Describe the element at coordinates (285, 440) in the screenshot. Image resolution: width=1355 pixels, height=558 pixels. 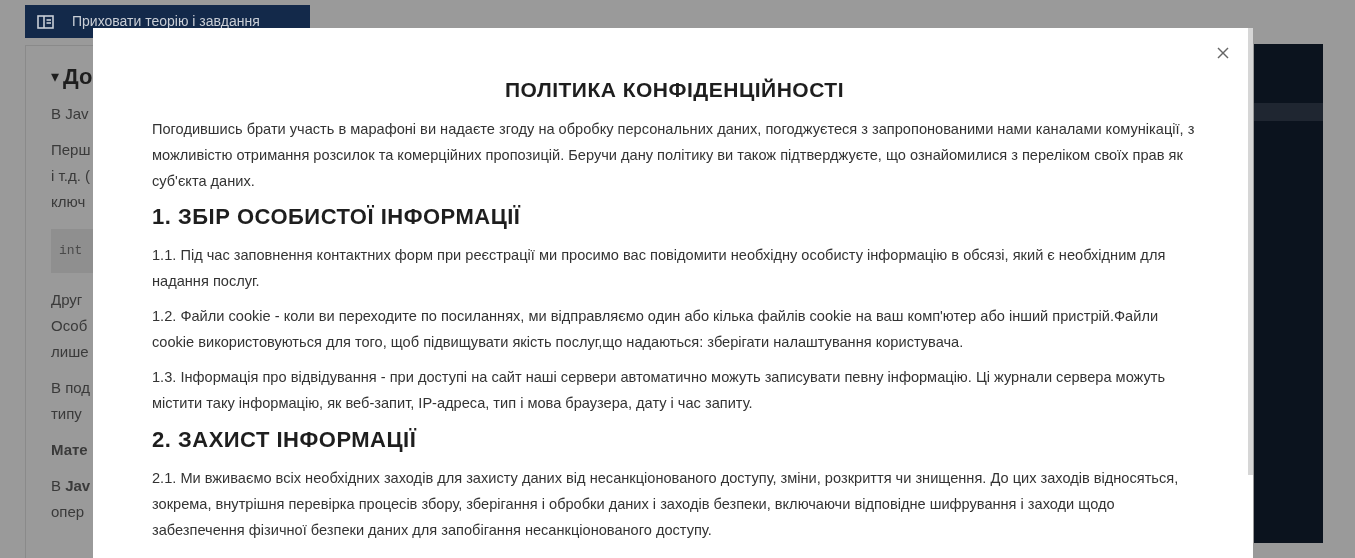
I see `section-heading: 2. ЗАХИСТ ІНФОРМАЦІЇ` at that location.